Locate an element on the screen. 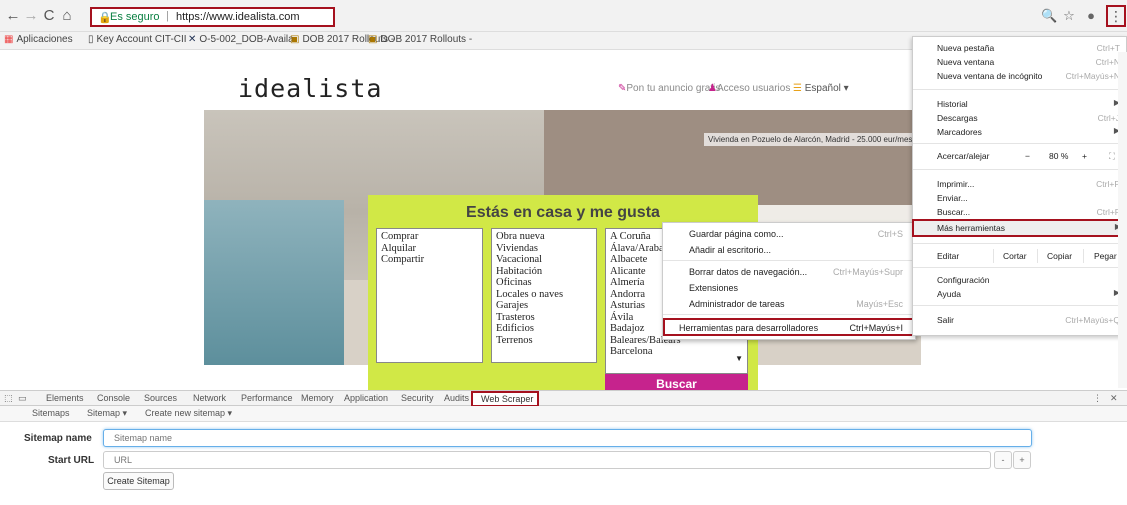 This screenshot has width=1127, height=505. list-option: Compartir is located at coordinates (429, 260).